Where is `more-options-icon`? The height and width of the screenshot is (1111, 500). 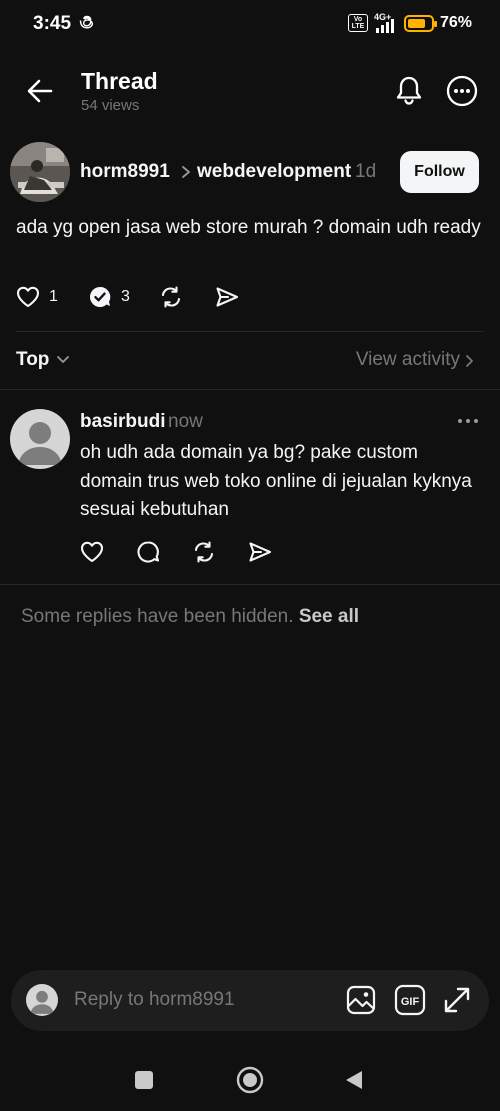
more-options-icon is located at coordinates (462, 91).